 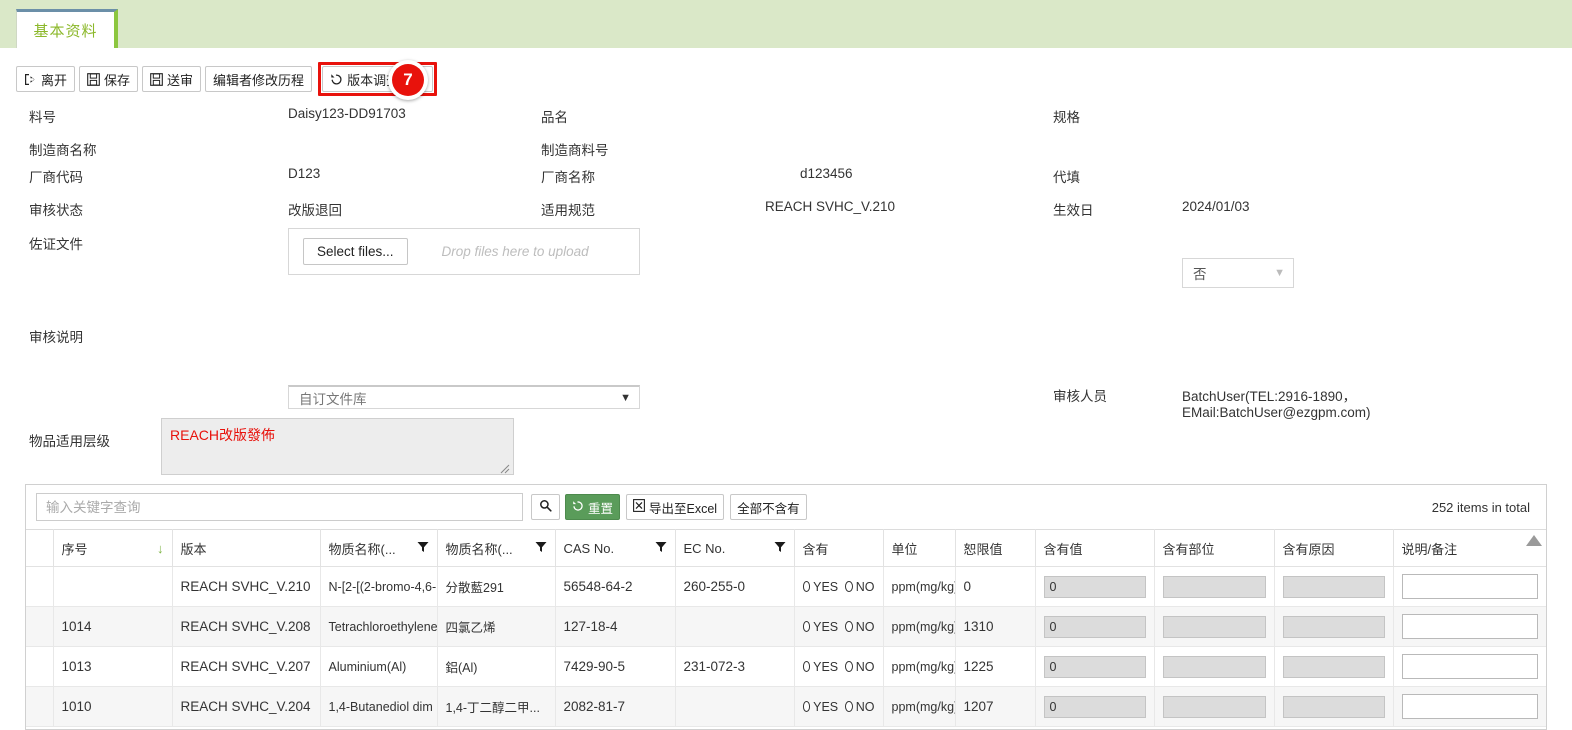 What do you see at coordinates (259, 79) in the screenshot?
I see `editor-history-button: 编辑者修改历程` at bounding box center [259, 79].